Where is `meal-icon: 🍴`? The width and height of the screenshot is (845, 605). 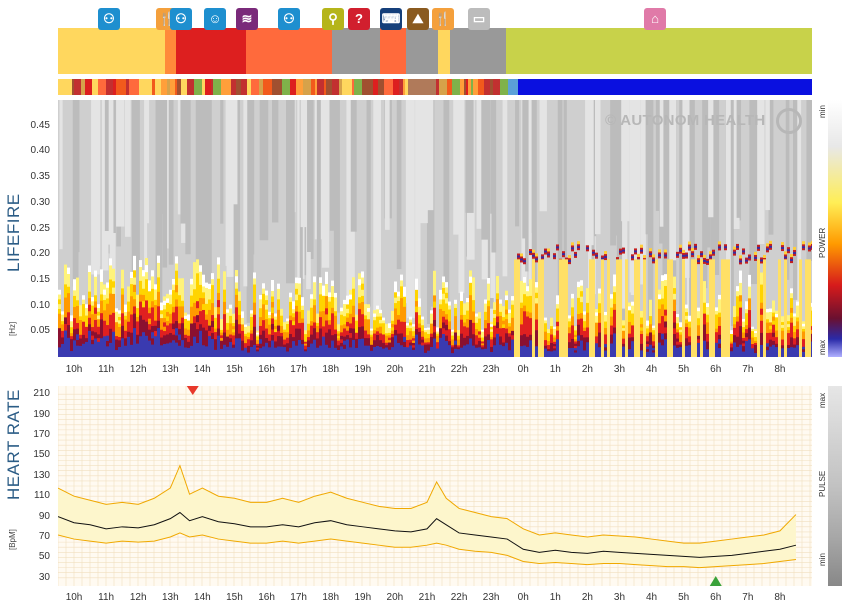 meal-icon: 🍴 is located at coordinates (443, 19).